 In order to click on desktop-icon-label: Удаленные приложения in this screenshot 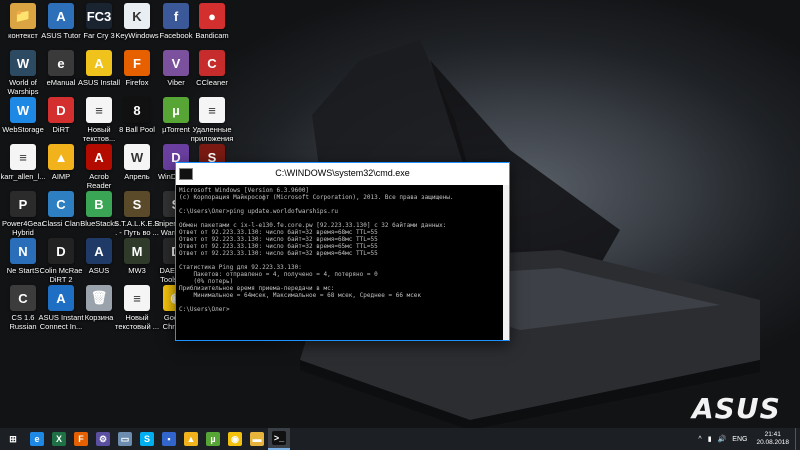, I will do `click(212, 134)`.